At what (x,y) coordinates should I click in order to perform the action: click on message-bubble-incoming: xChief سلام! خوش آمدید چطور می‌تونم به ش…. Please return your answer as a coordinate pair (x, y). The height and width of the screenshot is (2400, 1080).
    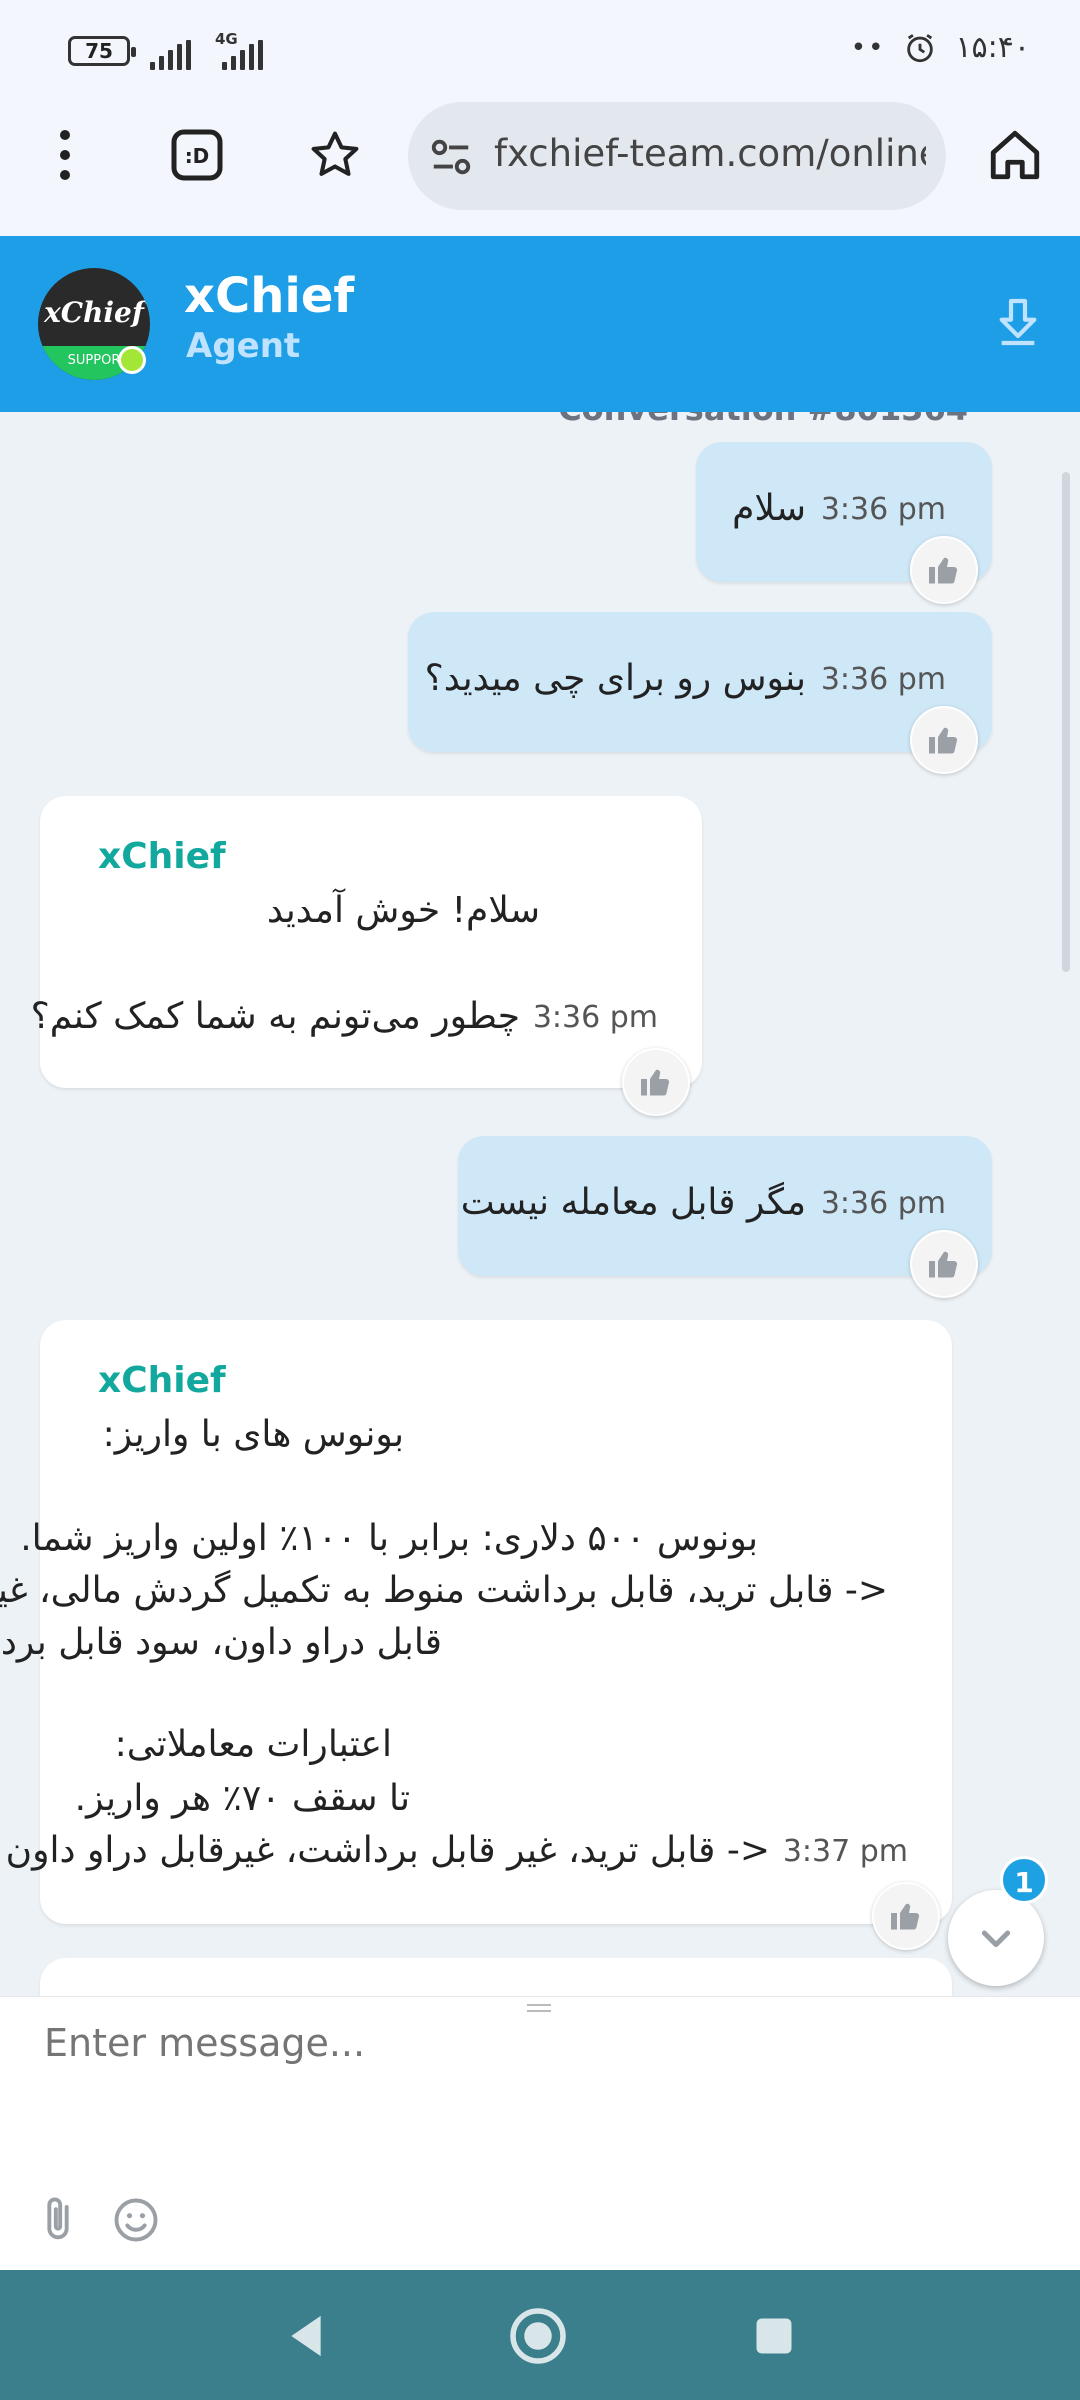
    Looking at the image, I should click on (366, 942).